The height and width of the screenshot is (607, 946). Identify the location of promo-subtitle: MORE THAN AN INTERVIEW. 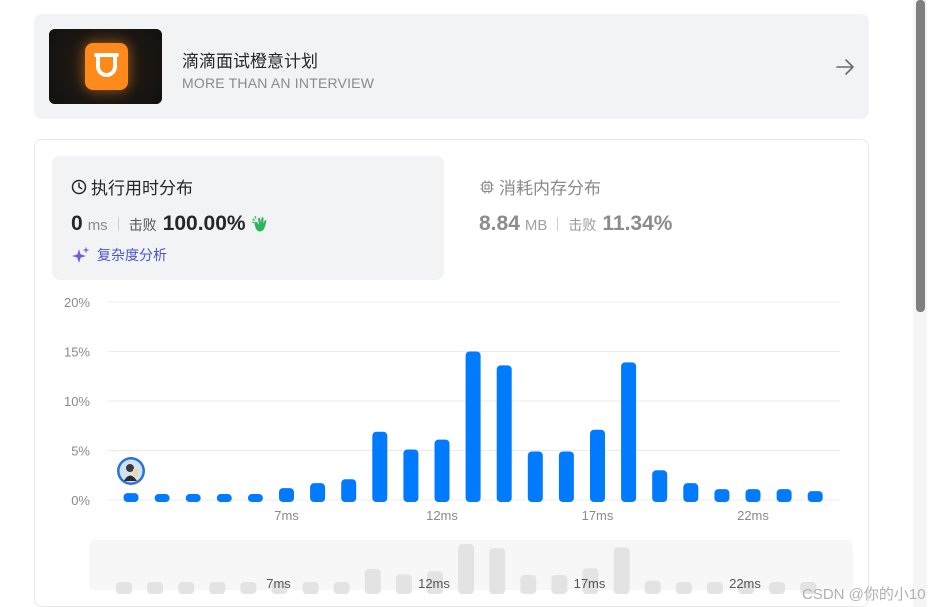
(278, 83).